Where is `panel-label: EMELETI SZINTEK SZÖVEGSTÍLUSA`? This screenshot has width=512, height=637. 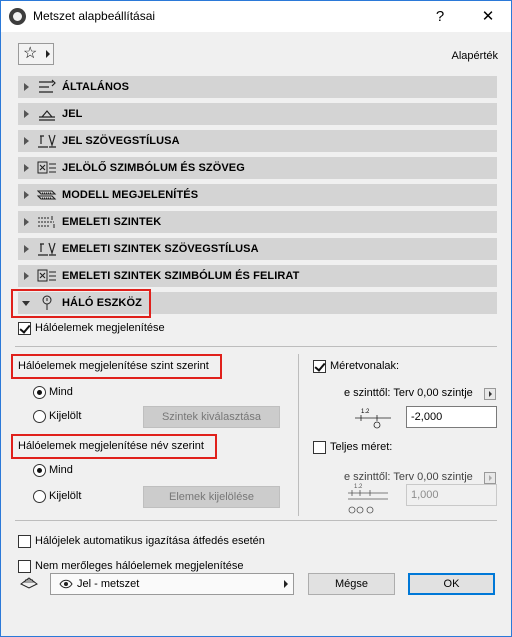 panel-label: EMELETI SZINTEK SZÖVEGSTÍLUSA is located at coordinates (160, 249).